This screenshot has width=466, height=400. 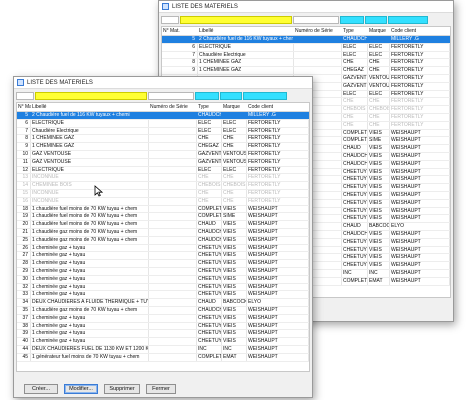 I want to click on cell-marque: CHE, so click(x=234, y=146).